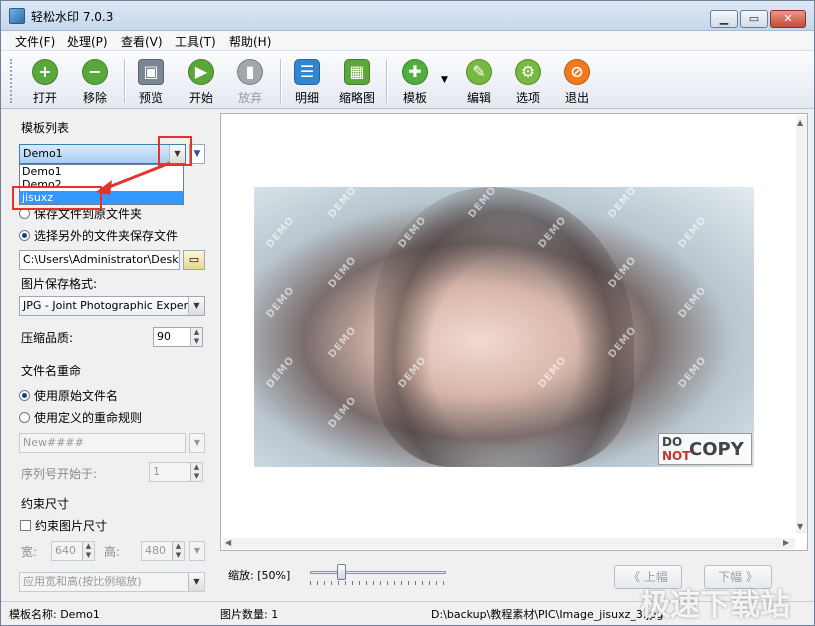 Image resolution: width=815 pixels, height=626 pixels. What do you see at coordinates (576, 98) in the screenshot?
I see `exit-label: 退出` at bounding box center [576, 98].